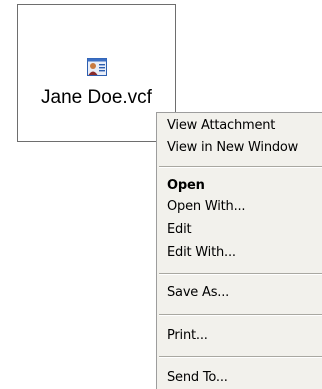 The width and height of the screenshot is (322, 389). I want to click on menu-item-view-in-new-window: View in New Window, so click(242, 148).